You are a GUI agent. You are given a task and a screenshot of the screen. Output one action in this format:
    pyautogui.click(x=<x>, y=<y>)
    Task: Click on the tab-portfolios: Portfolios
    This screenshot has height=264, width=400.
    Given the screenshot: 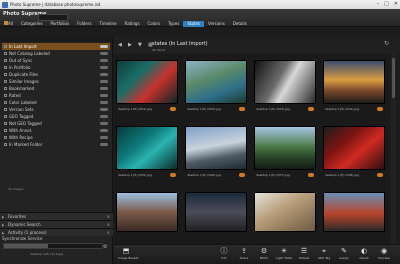 What is the action you would take?
    pyautogui.click(x=60, y=24)
    